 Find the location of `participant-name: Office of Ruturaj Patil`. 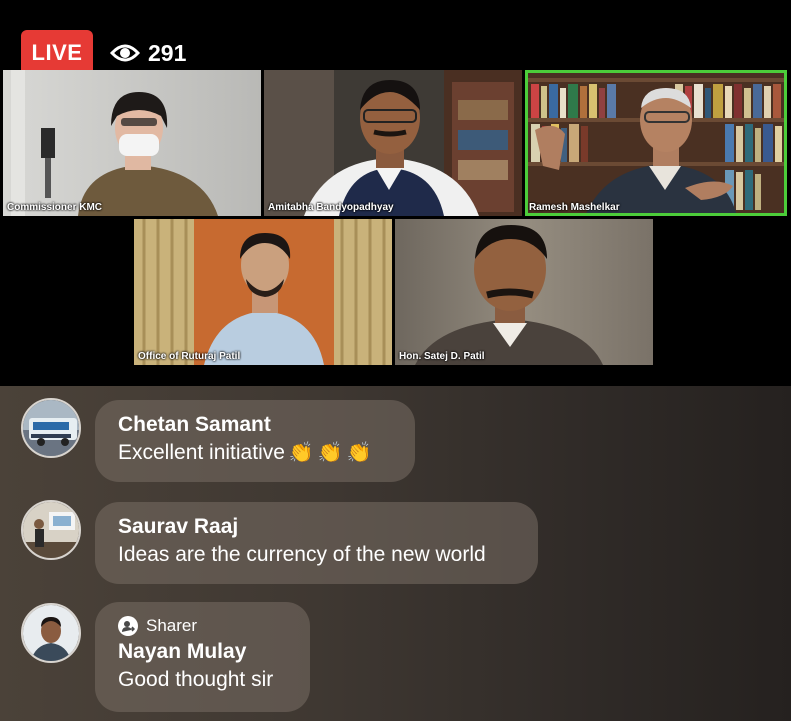

participant-name: Office of Ruturaj Patil is located at coordinates (189, 356).